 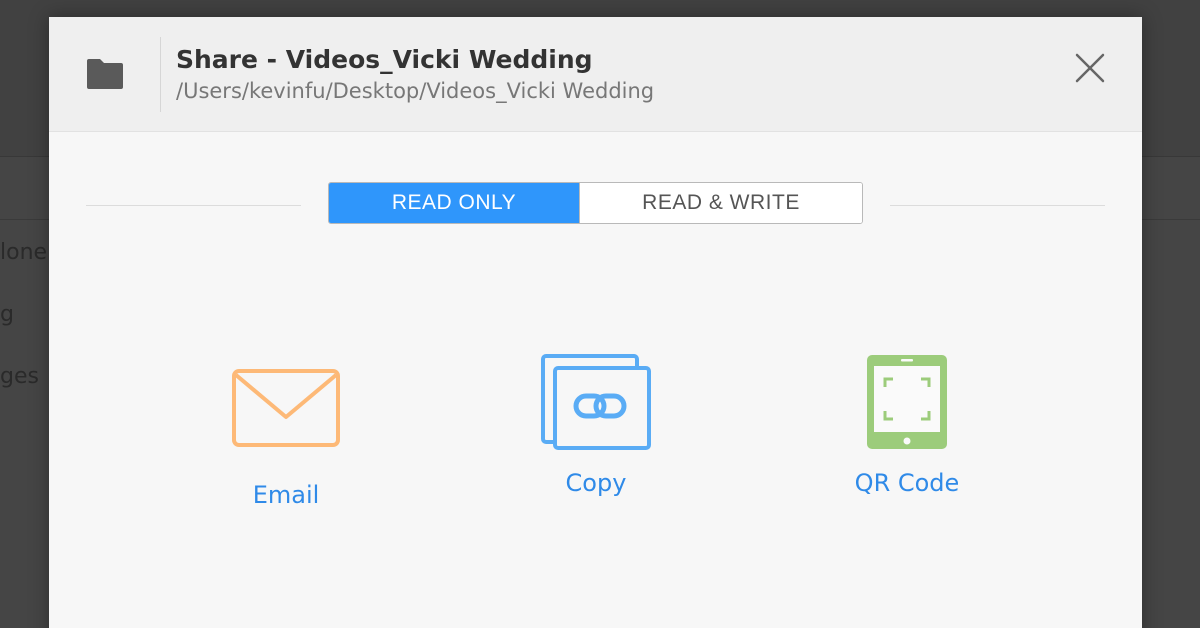 I want to click on permission-toggle: READ ONLY READ & WRITE, so click(x=595, y=203).